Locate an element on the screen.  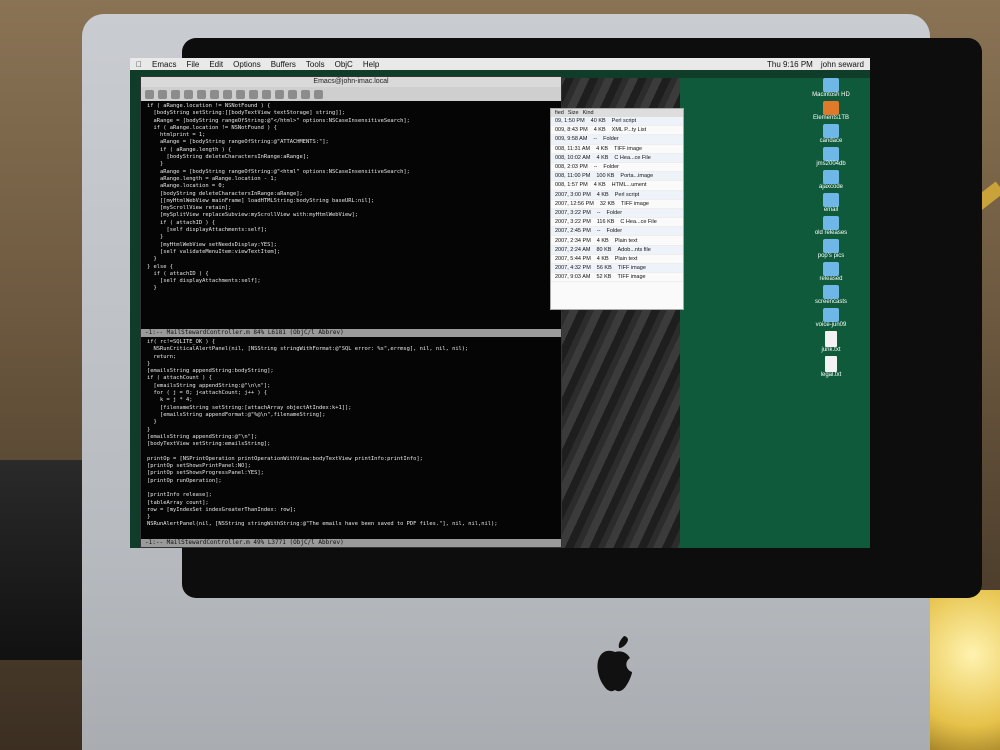
text-document-icon is located at coordinates (830, 339).